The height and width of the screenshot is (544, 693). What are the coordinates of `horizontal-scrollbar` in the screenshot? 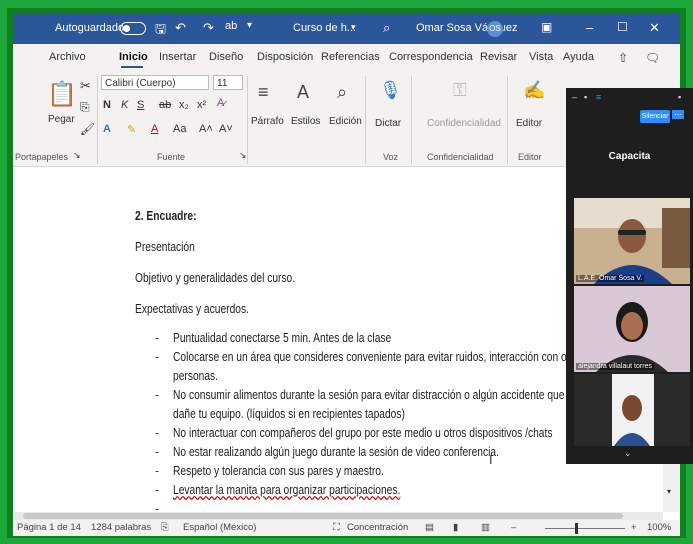 It's located at (338, 516).